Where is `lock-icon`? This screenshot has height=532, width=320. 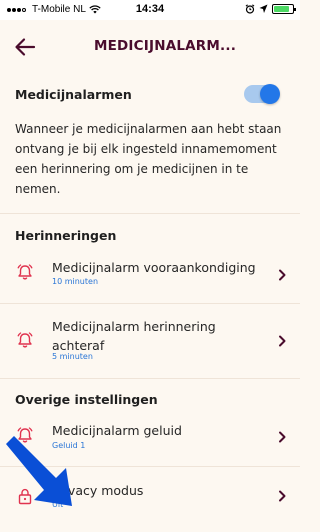
lock-icon is located at coordinates (25, 496).